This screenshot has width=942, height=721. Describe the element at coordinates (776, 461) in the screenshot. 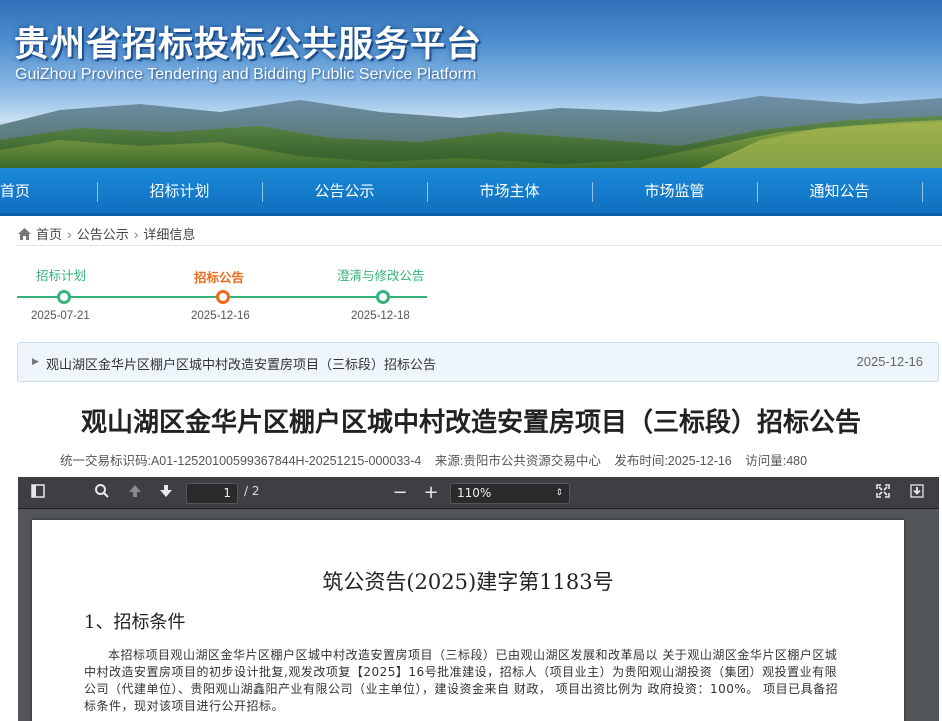

I see `meta-views: 访问量:480` at that location.